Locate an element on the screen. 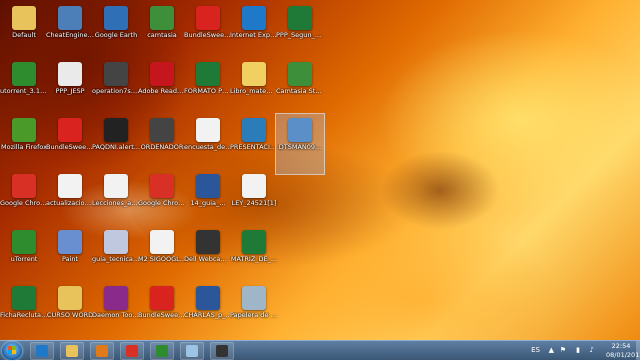 The width and height of the screenshot is (640, 361). volume-icon: ♪ is located at coordinates (592, 350).